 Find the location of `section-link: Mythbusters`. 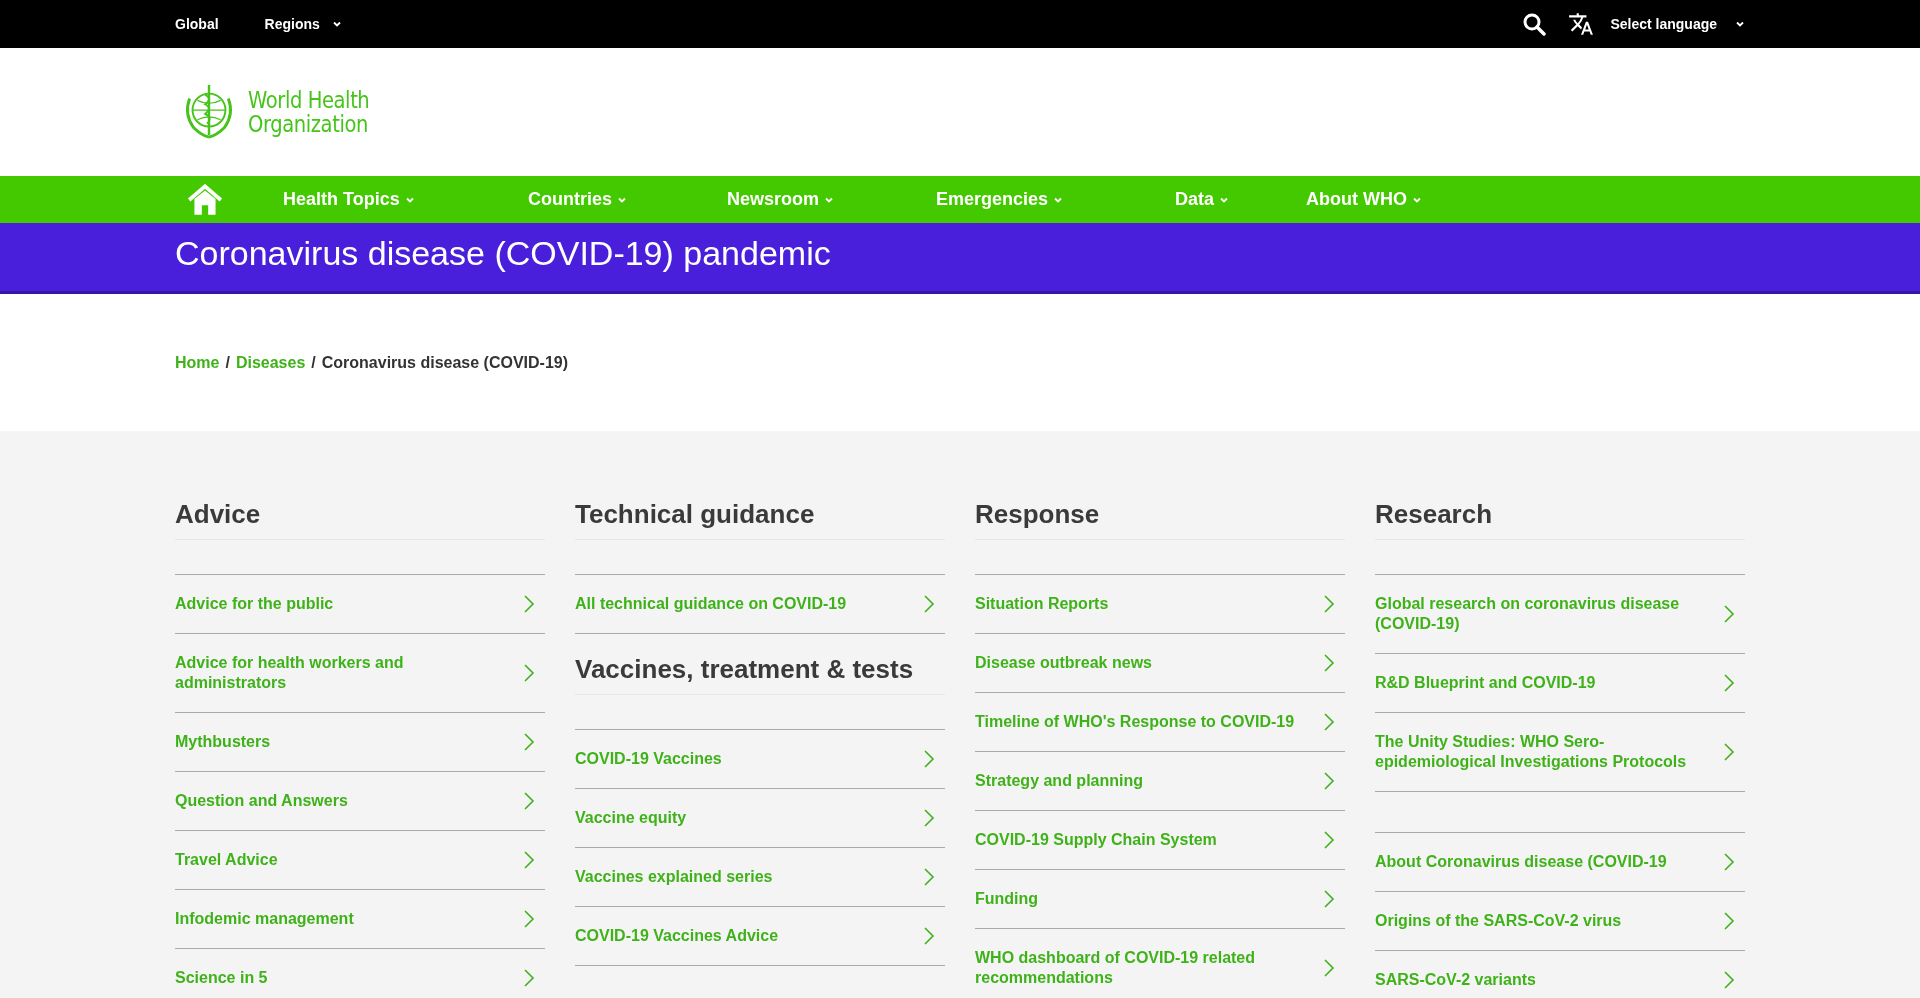

section-link: Mythbusters is located at coordinates (360, 742).